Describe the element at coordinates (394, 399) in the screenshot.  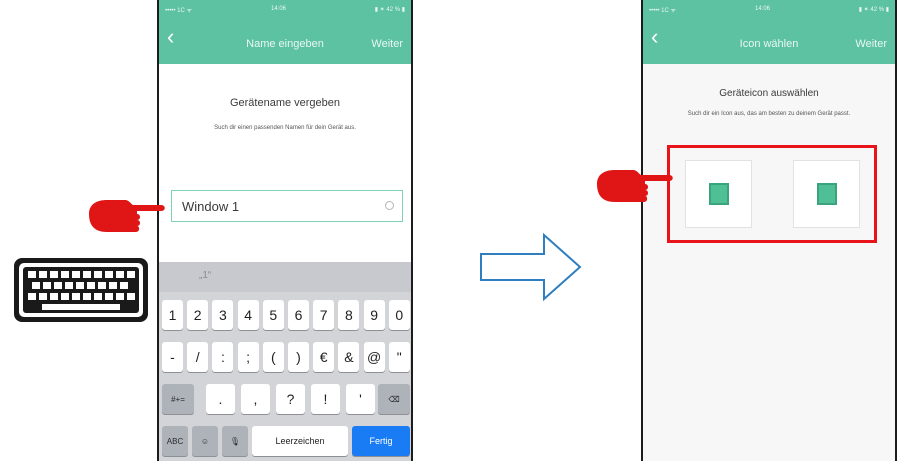
I see `delete-key: ⌫` at that location.